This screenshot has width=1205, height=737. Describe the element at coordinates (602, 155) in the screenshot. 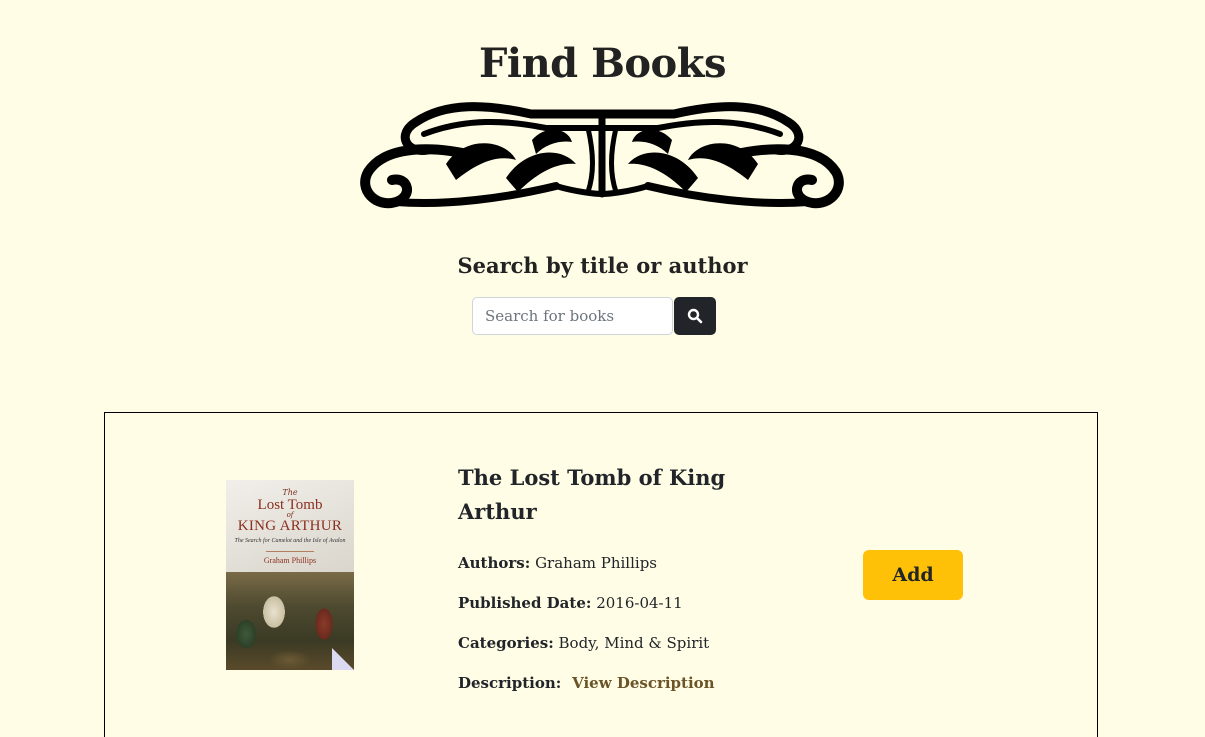

I see `flourish-divider-icon` at that location.